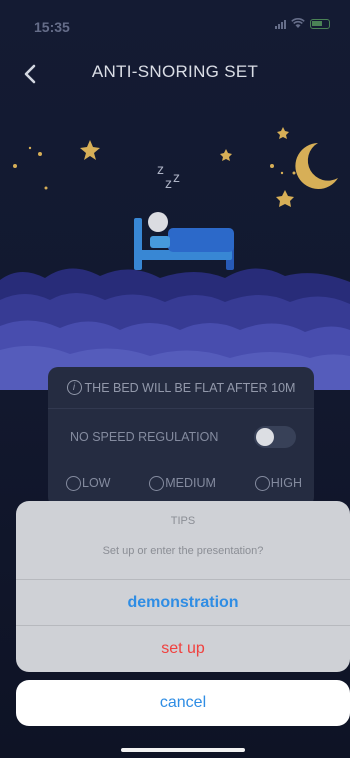 Image resolution: width=350 pixels, height=758 pixels. I want to click on cancel-button: cancel, so click(183, 703).